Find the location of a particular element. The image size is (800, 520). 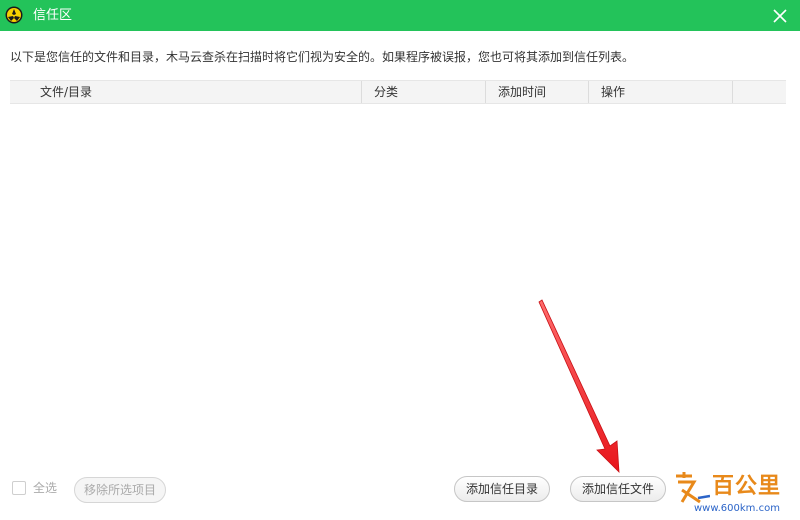

remove-selected-button: 移除所选项目 is located at coordinates (120, 490).